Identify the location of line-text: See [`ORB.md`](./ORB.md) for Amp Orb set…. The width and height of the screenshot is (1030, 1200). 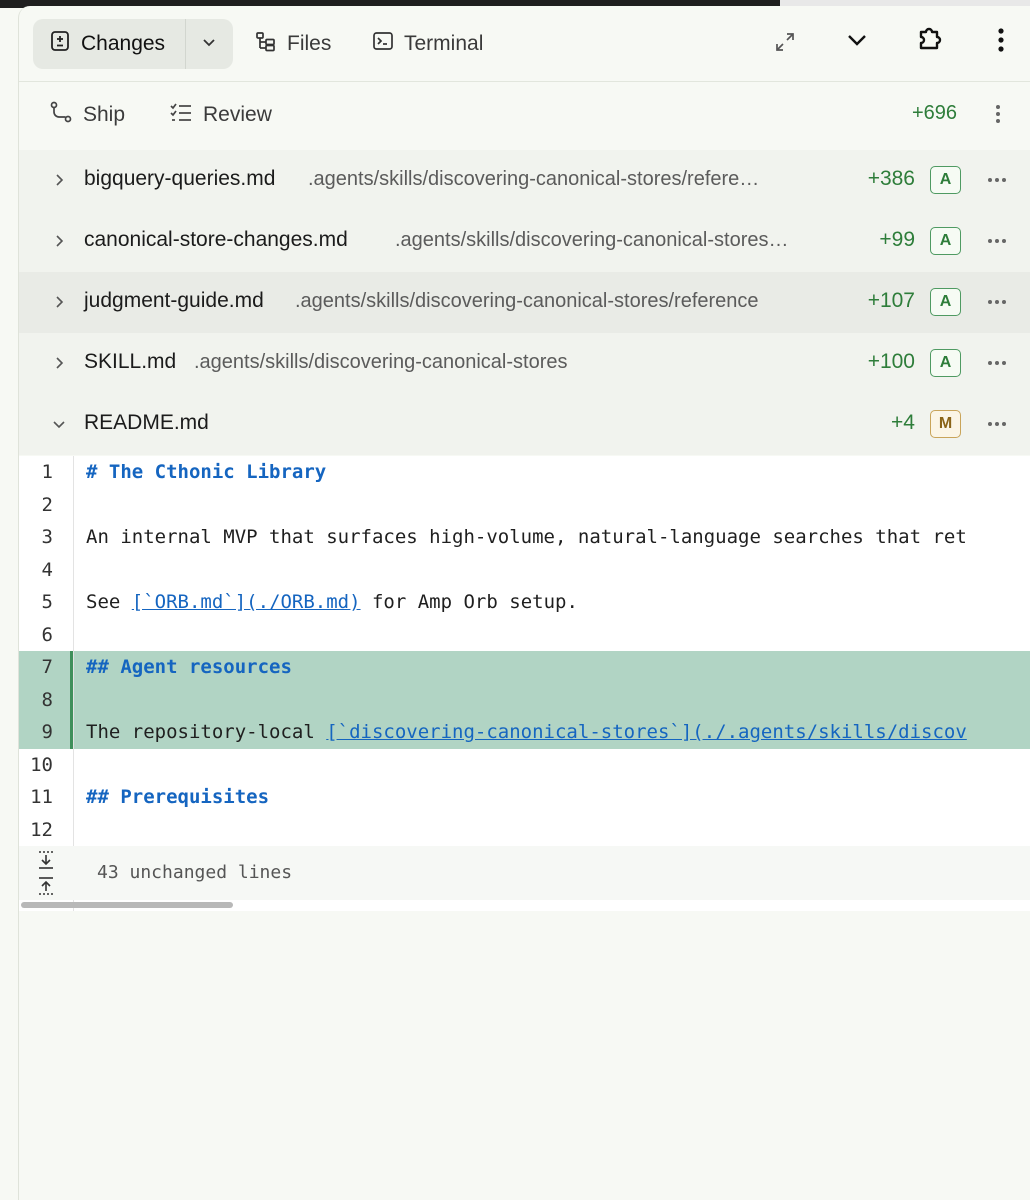
(332, 602).